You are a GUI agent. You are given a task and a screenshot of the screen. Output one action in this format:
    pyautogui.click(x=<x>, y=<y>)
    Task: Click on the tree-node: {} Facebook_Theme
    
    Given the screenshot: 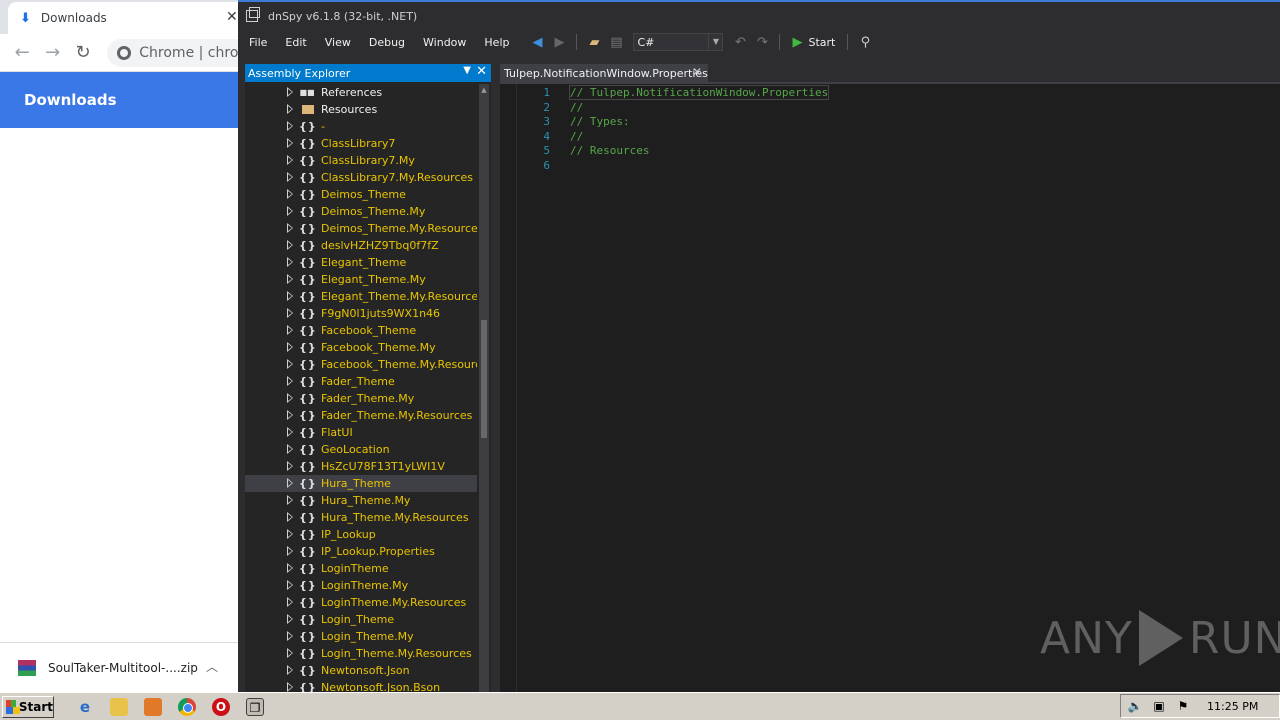 What is the action you would take?
    pyautogui.click(x=361, y=330)
    